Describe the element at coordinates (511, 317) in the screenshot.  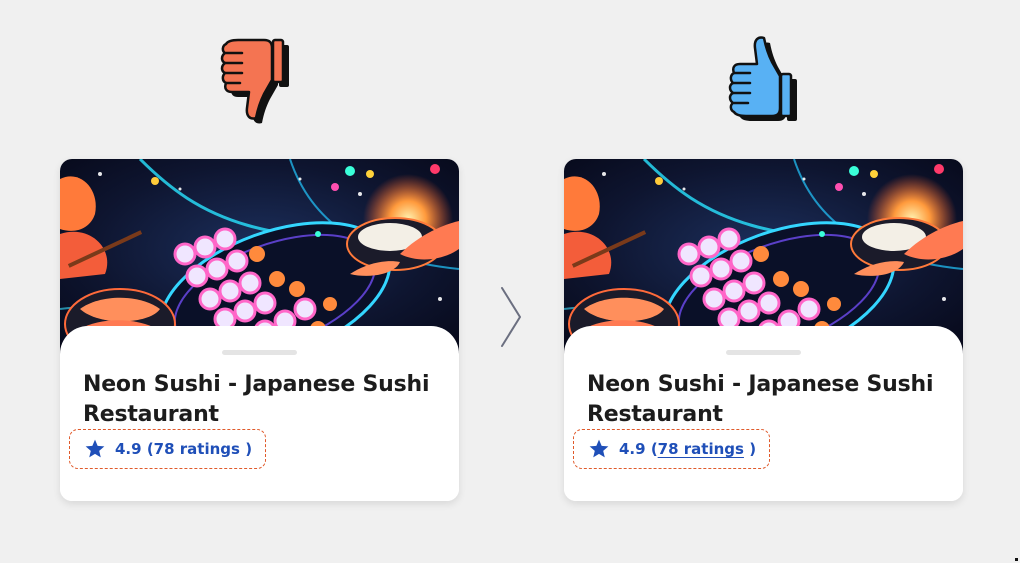
I see `chevron-right-icon` at that location.